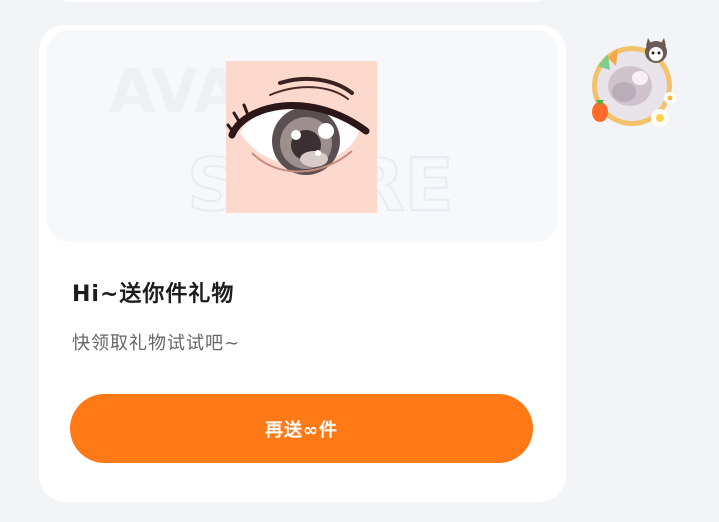 This screenshot has width=719, height=522. I want to click on send-again-button: 再送∞件, so click(301, 428).